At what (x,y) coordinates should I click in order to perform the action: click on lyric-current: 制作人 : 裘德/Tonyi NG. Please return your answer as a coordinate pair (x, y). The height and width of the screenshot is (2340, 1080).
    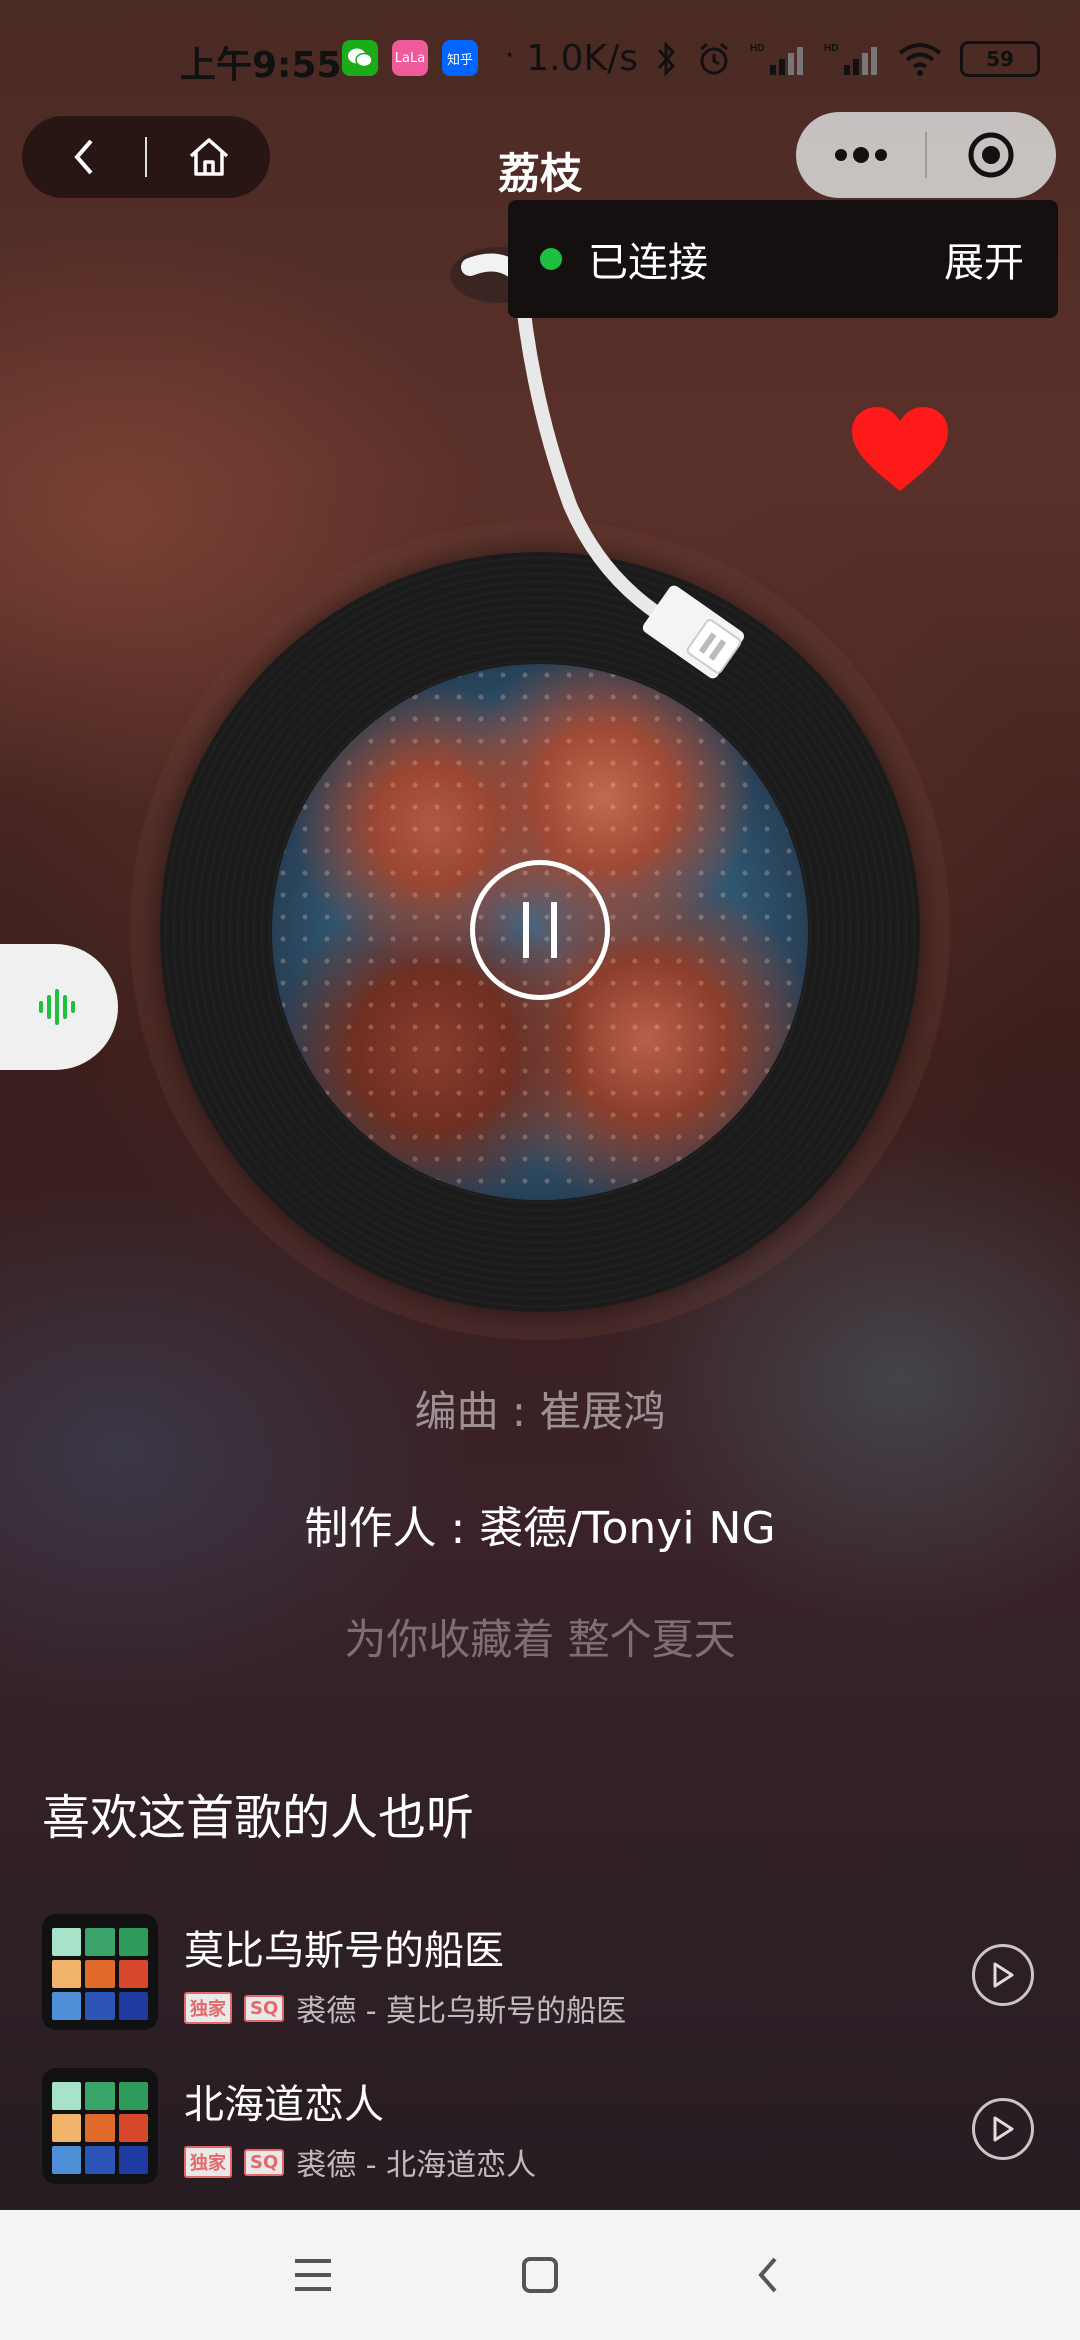
    Looking at the image, I should click on (540, 1528).